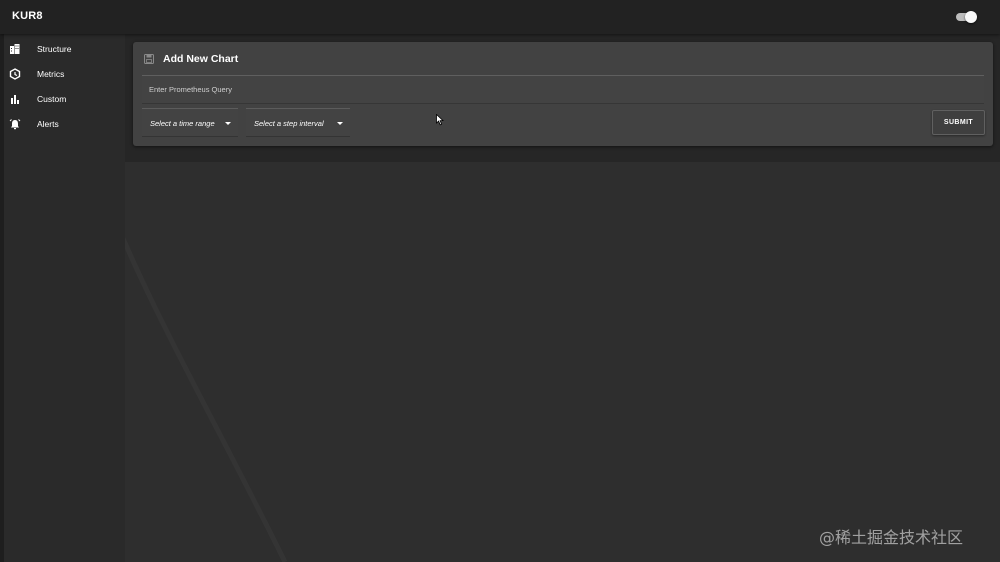 Image resolution: width=1000 pixels, height=562 pixels. I want to click on sidebar-item-label: Custom, so click(52, 99).